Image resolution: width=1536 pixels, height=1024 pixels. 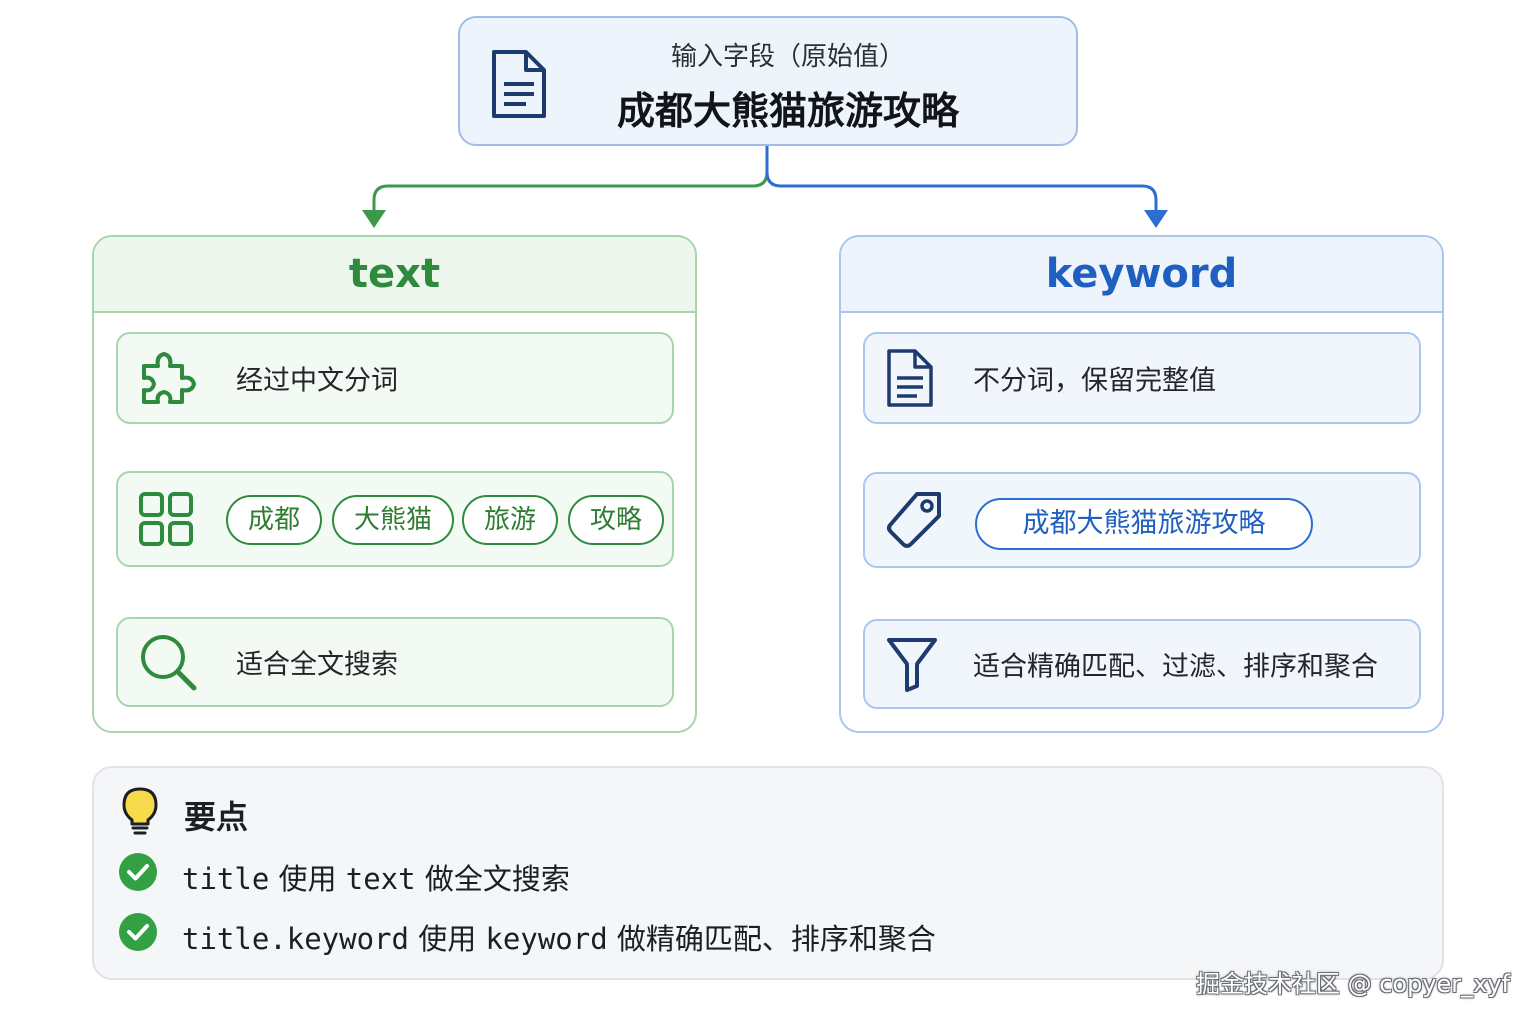 I want to click on keyword-step-exact-label: 适合精确匹配、过滤、排序和聚合, so click(x=1175, y=667).